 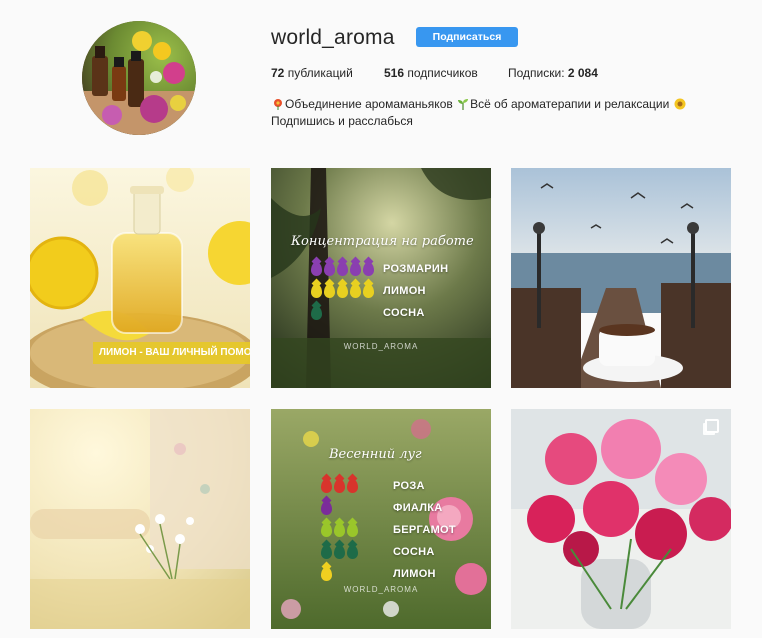 I want to click on bio-line-2: Подпишись и расслабься, so click(x=342, y=121).